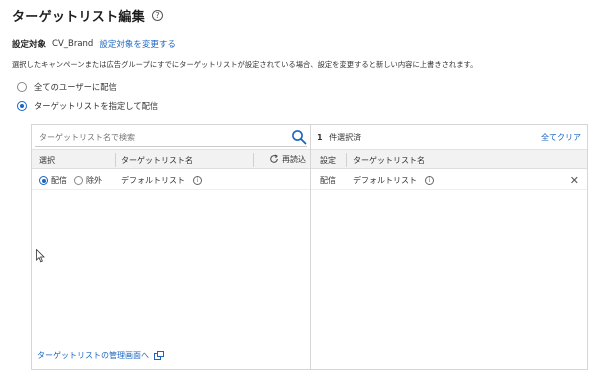 The width and height of the screenshot is (602, 384). What do you see at coordinates (274, 158) in the screenshot?
I see `reload-icon` at bounding box center [274, 158].